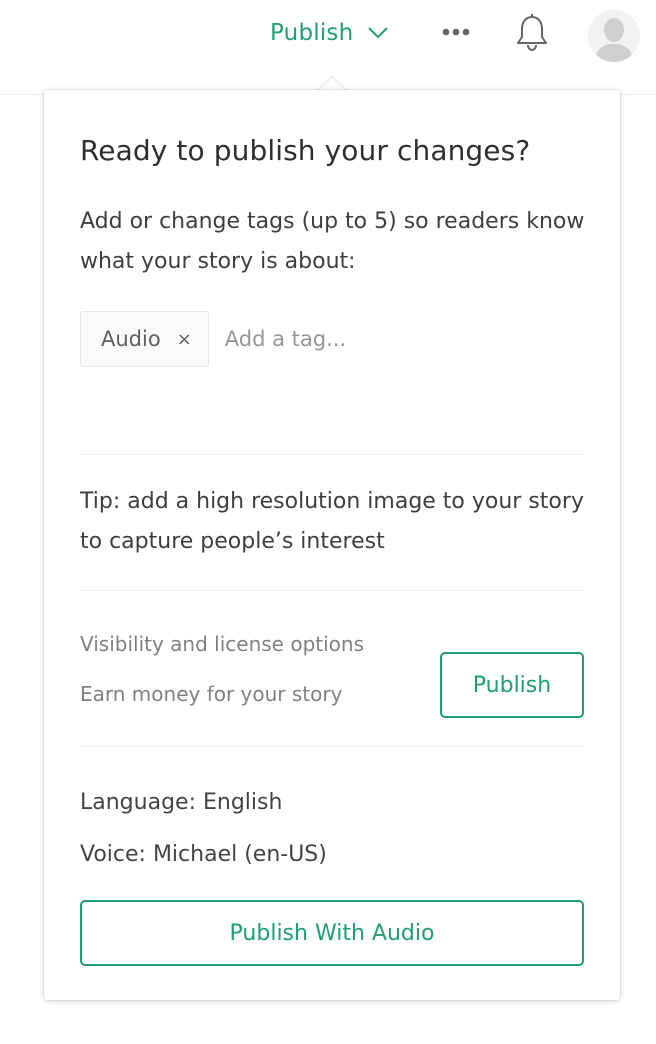 This screenshot has width=656, height=1044. Describe the element at coordinates (181, 802) in the screenshot. I see `language-label: Language: English` at that location.